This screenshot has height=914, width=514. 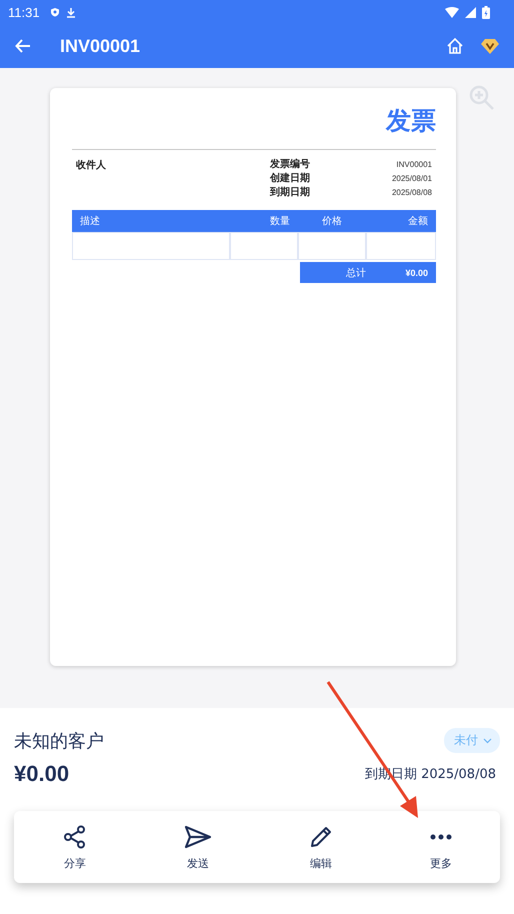 What do you see at coordinates (414, 165) in the screenshot?
I see `meta-value: INV00001` at bounding box center [414, 165].